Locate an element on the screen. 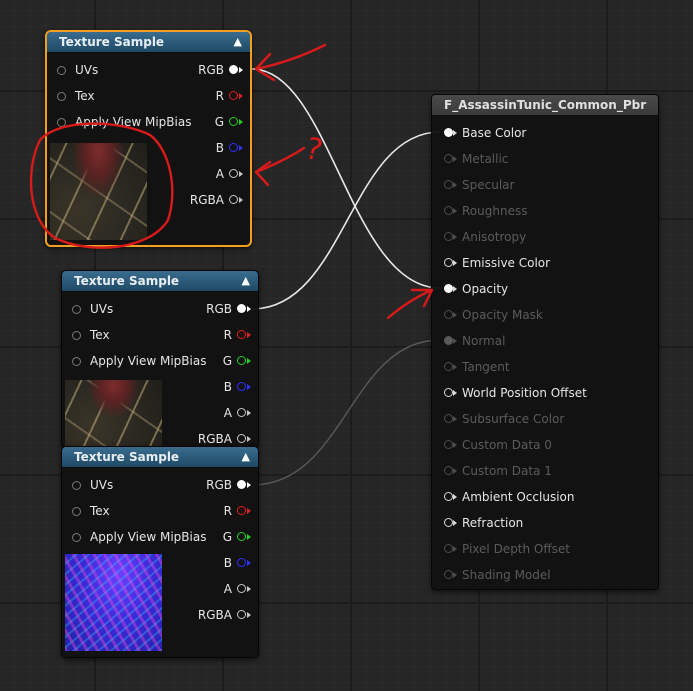 Image resolution: width=693 pixels, height=691 pixels. wire-node1-rgb-to-opacity is located at coordinates (346, 178).